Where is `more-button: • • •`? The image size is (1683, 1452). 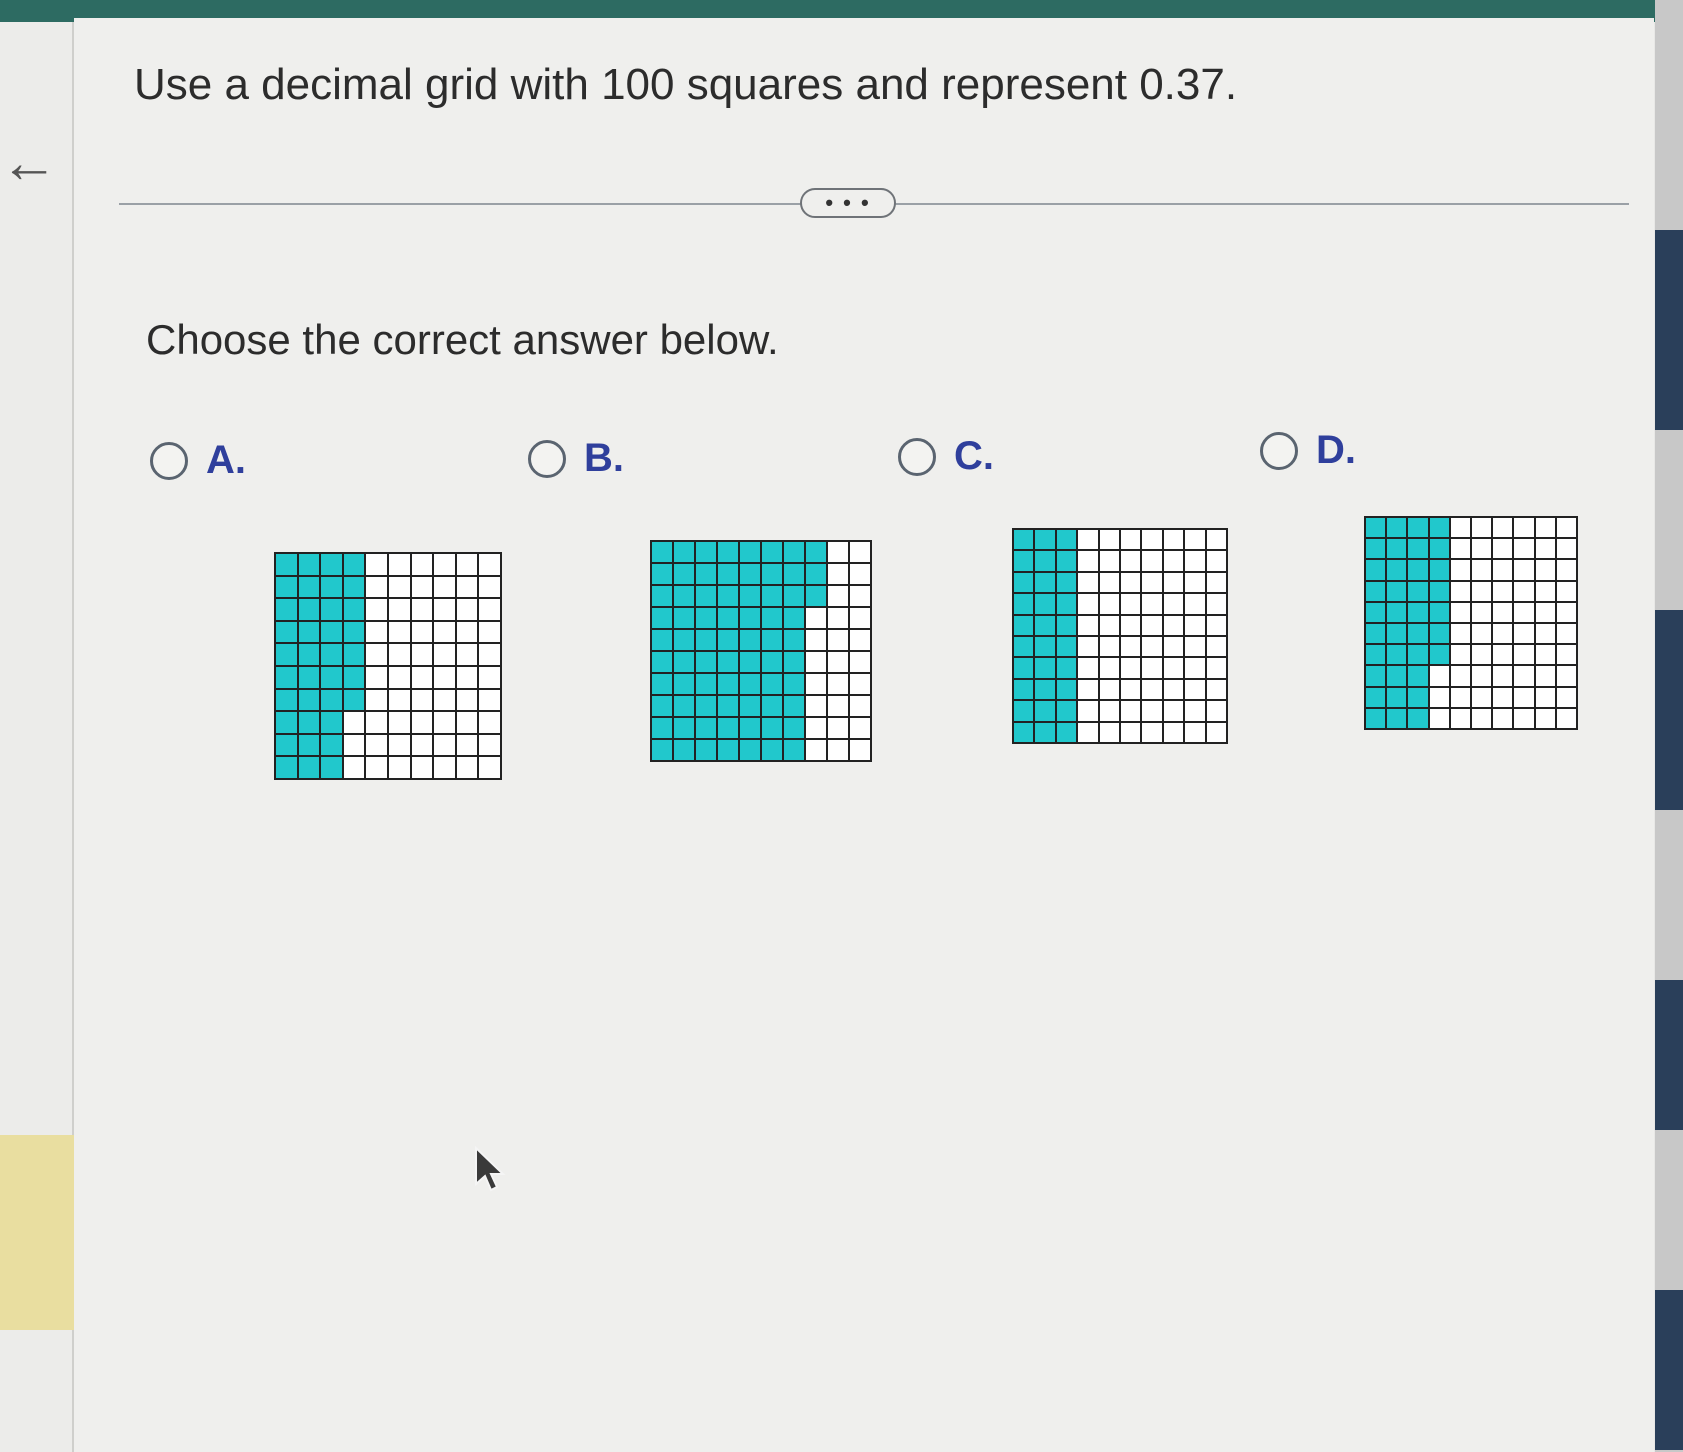 more-button: • • • is located at coordinates (848, 203).